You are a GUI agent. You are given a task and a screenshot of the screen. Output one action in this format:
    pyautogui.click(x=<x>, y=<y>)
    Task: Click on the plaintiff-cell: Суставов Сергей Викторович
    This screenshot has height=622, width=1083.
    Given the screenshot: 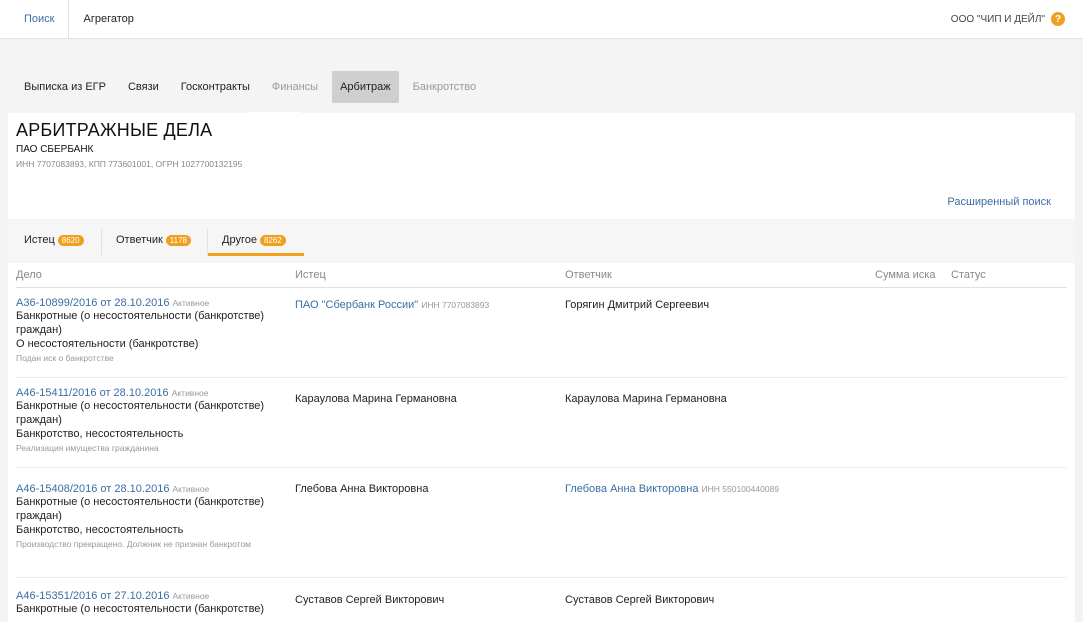 What is the action you would take?
    pyautogui.click(x=369, y=600)
    